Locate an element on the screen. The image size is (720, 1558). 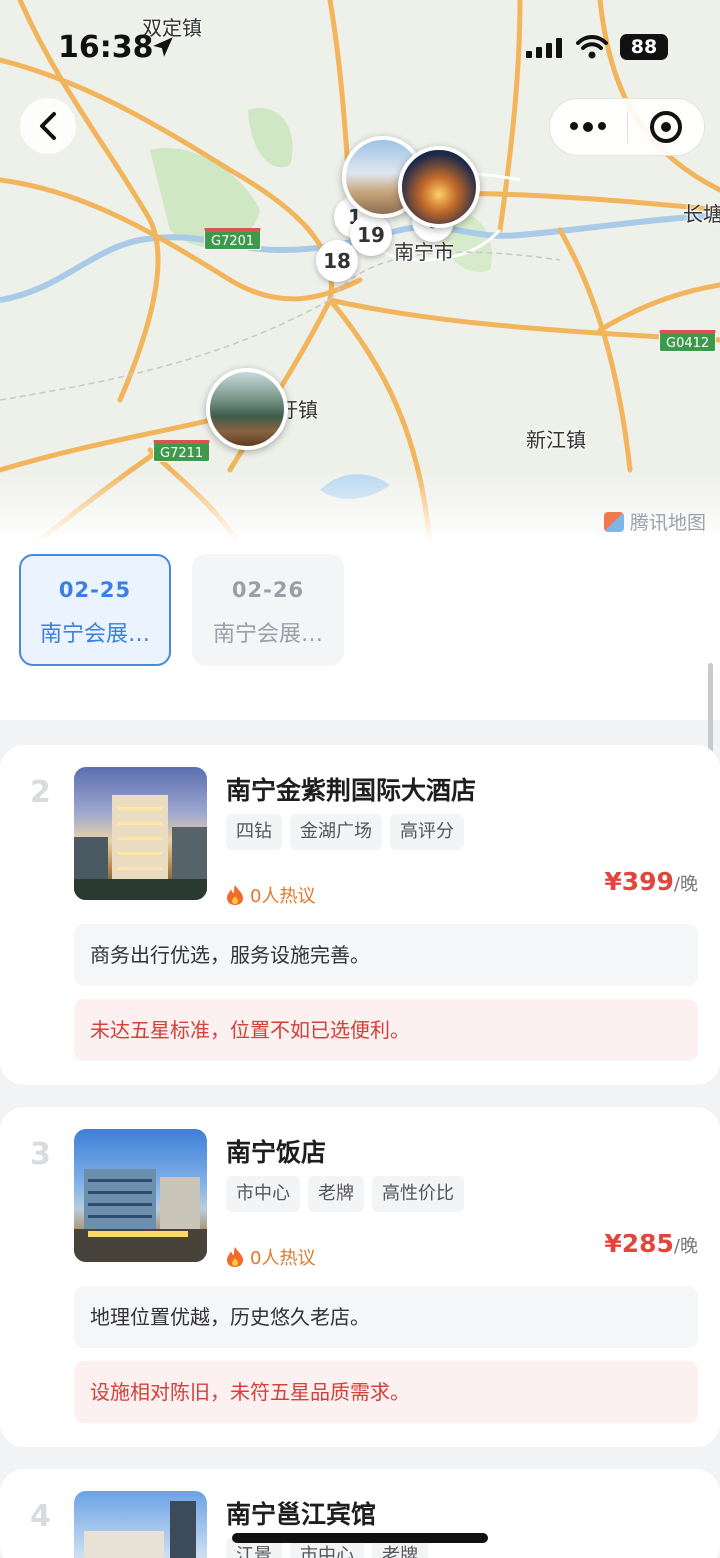
map-watermark: 腾讯地图 is located at coordinates (654, 521).